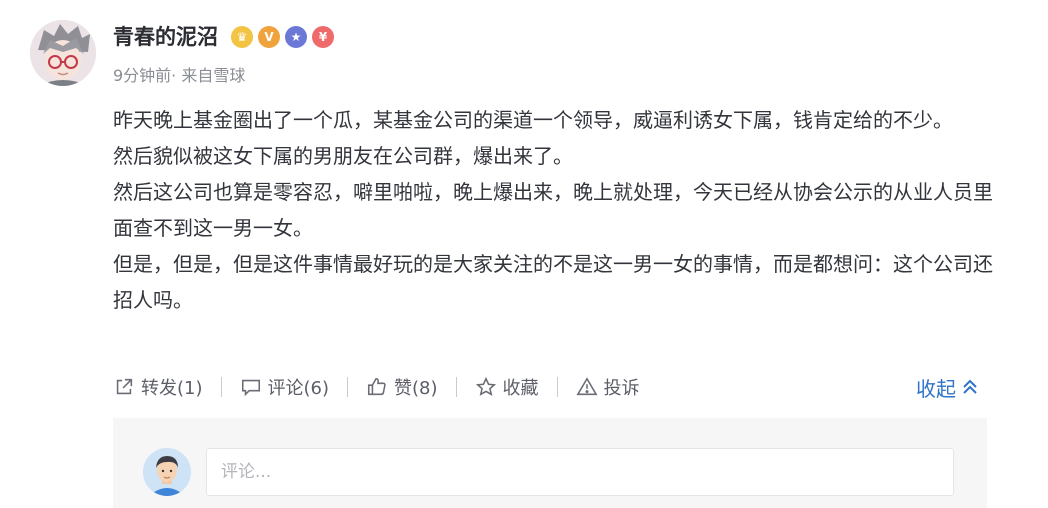  I want to click on comment-label: 评论(6), so click(298, 388).